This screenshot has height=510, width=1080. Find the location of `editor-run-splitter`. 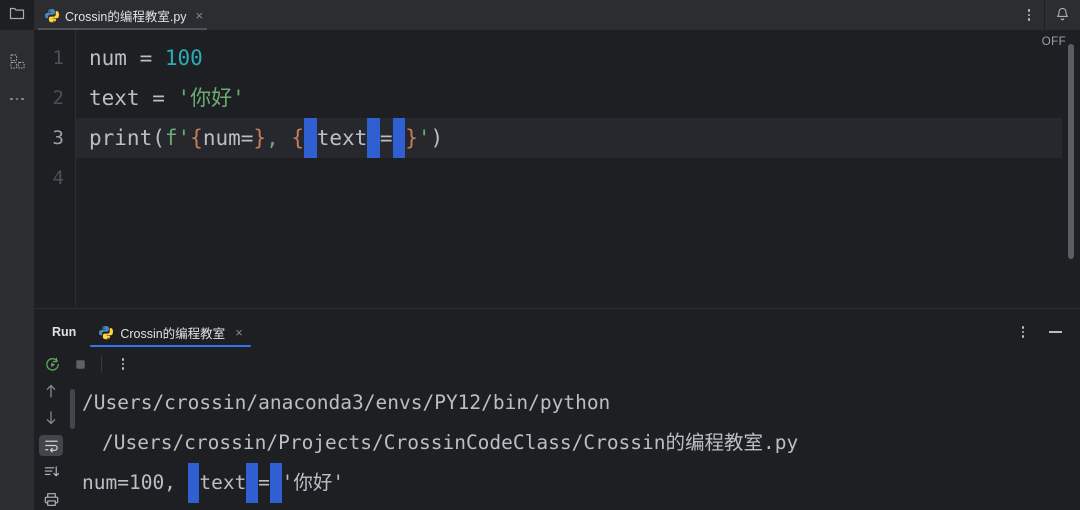

editor-run-splitter is located at coordinates (540, 311).